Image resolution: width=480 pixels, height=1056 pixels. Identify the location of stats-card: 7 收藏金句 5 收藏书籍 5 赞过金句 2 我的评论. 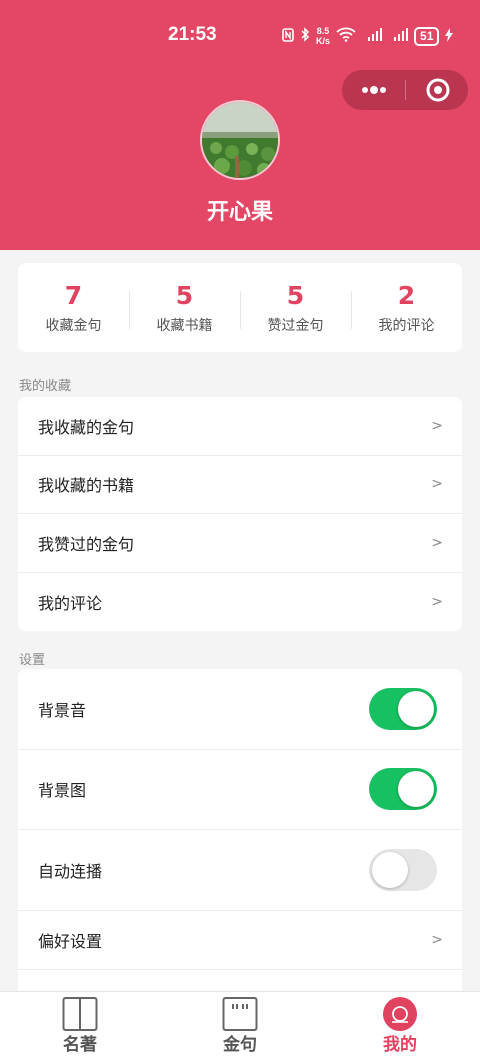
(240, 307).